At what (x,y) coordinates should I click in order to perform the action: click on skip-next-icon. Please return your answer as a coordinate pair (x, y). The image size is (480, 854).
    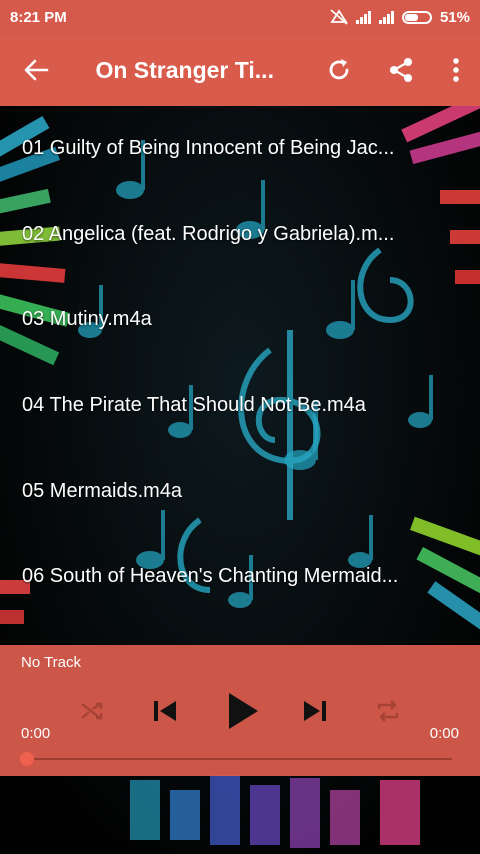
    Looking at the image, I should click on (315, 711).